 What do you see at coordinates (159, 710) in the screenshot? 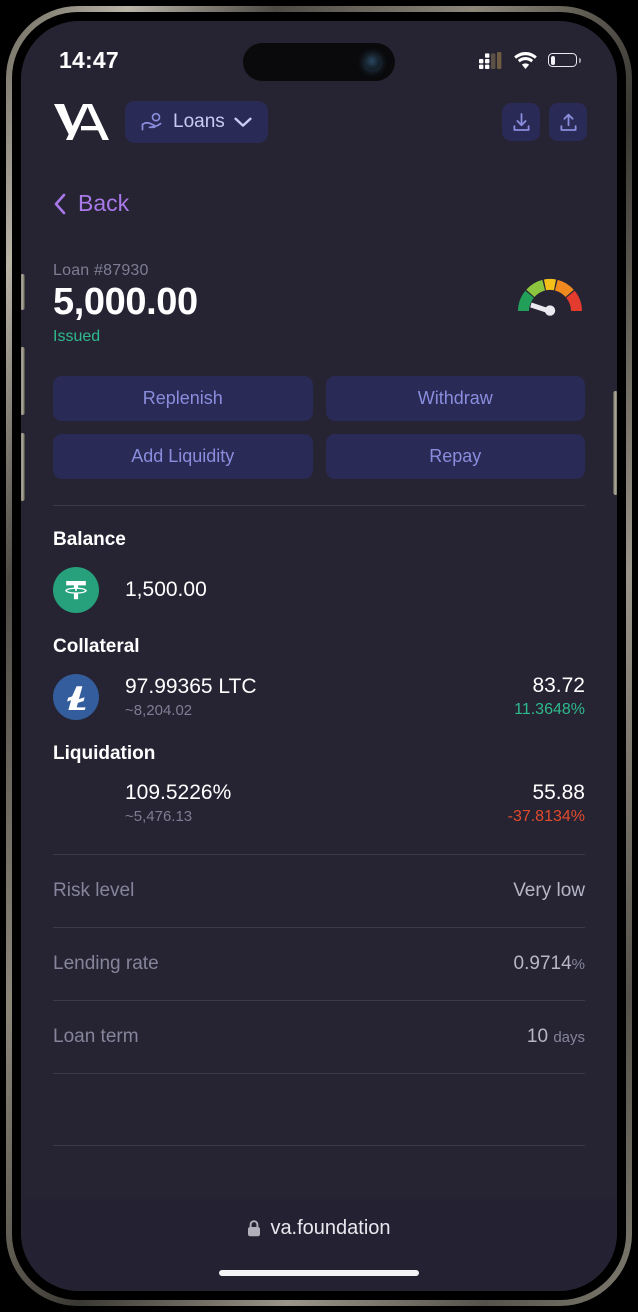
I see `collateral-approx-value: ~8,204.02` at bounding box center [159, 710].